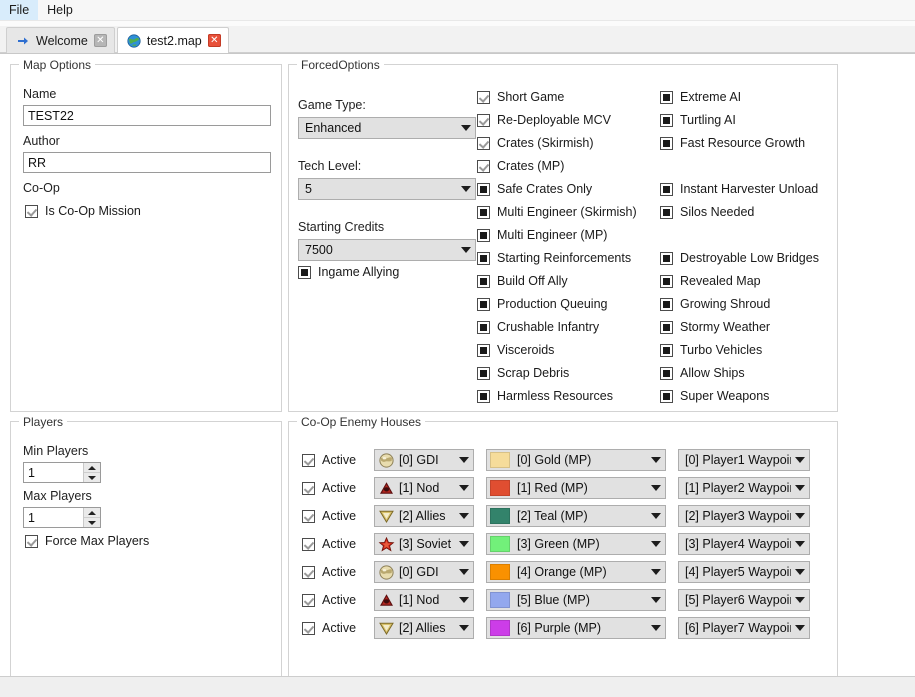 The width and height of the screenshot is (915, 697). Describe the element at coordinates (515, 350) in the screenshot. I see `option-checkbox-row: Visceroids` at that location.